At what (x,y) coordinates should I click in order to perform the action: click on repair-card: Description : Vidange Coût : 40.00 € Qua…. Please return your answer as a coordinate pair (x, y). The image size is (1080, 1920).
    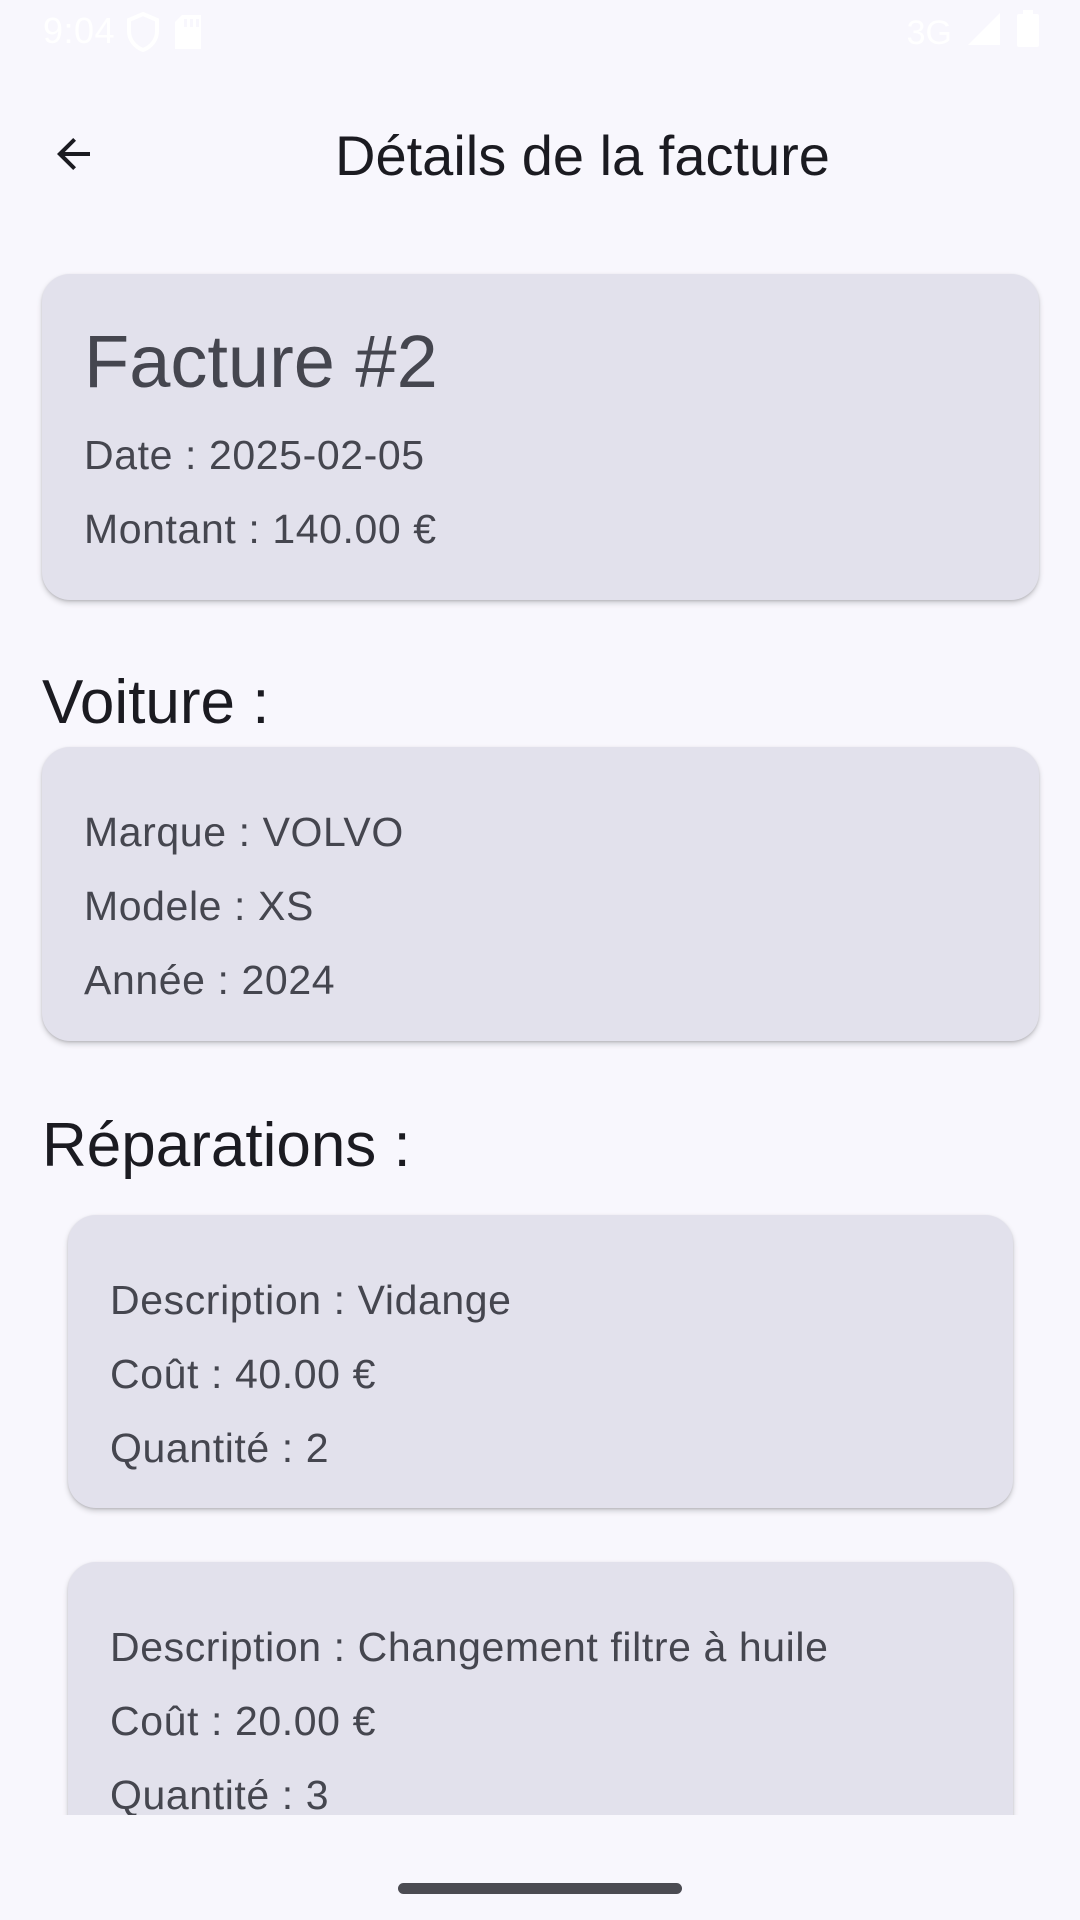
    Looking at the image, I should click on (540, 1361).